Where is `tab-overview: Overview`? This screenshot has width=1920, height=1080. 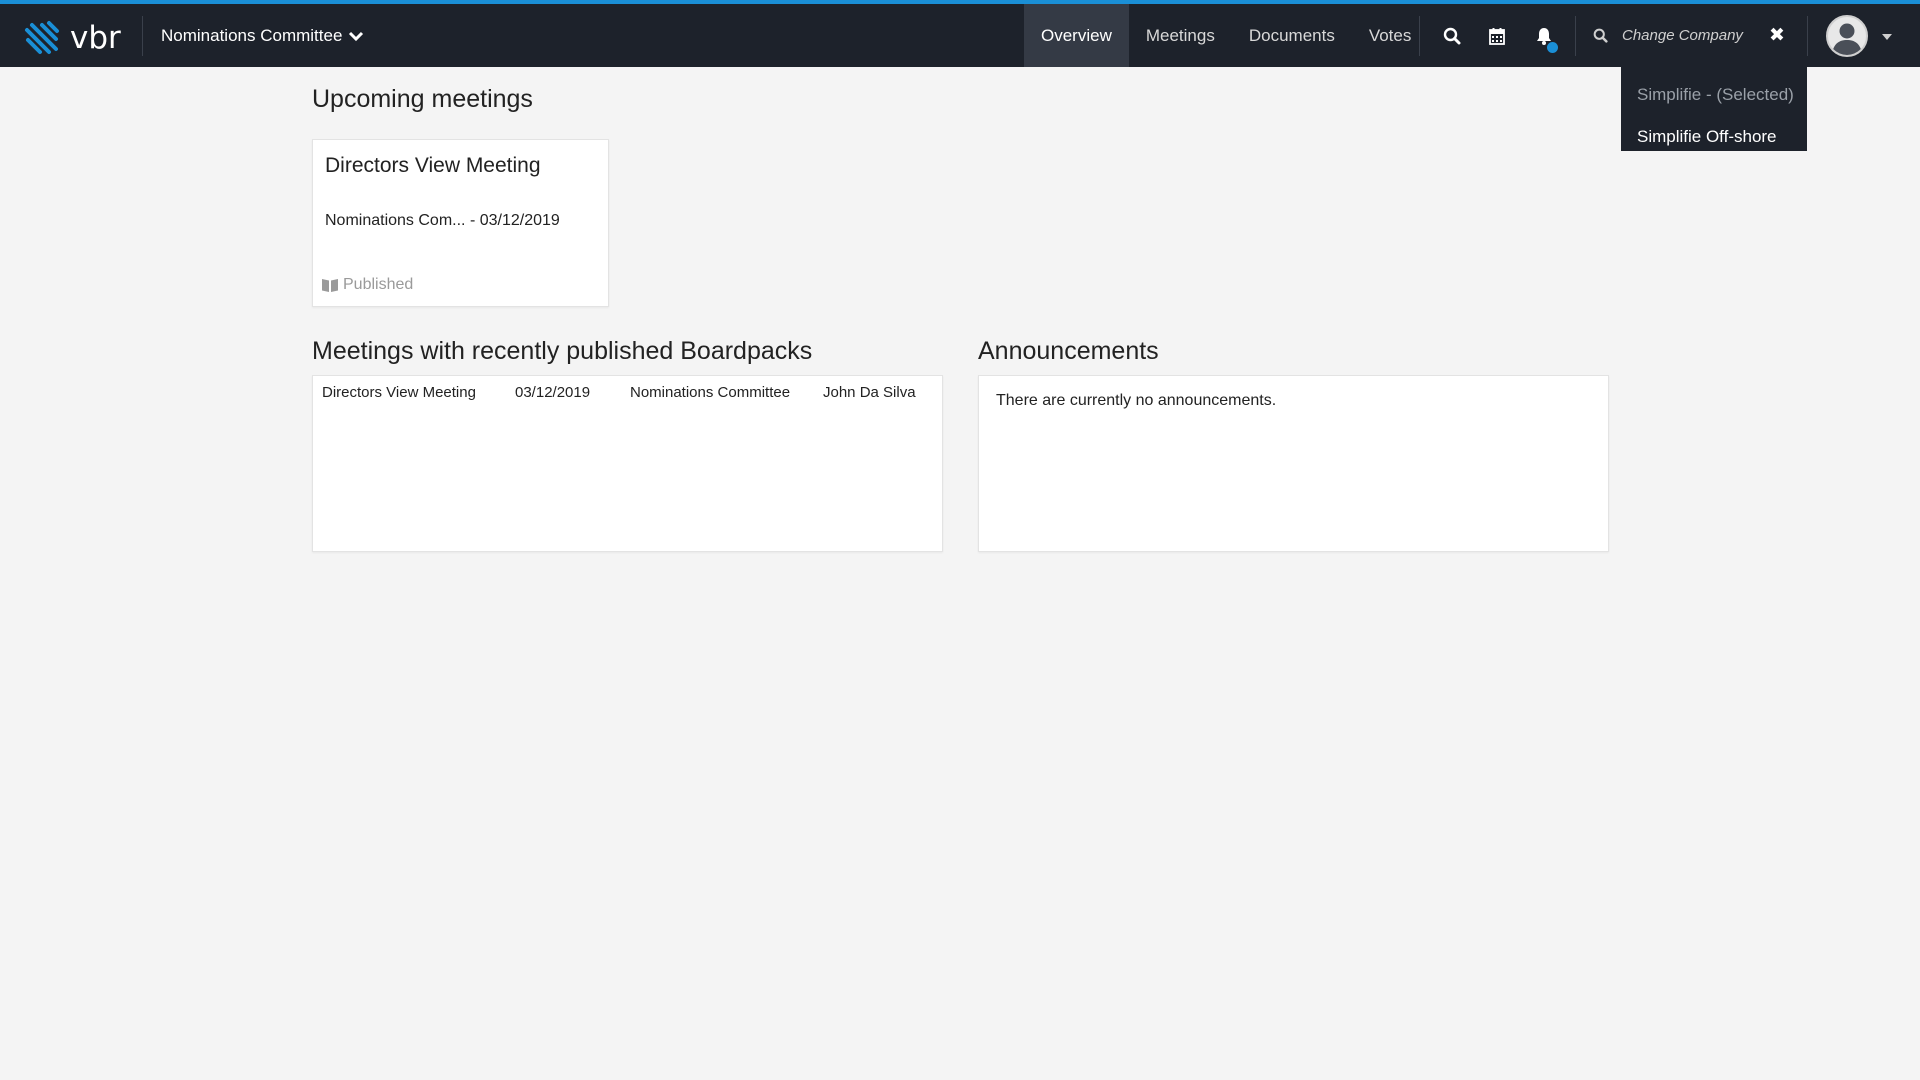 tab-overview: Overview is located at coordinates (1076, 35).